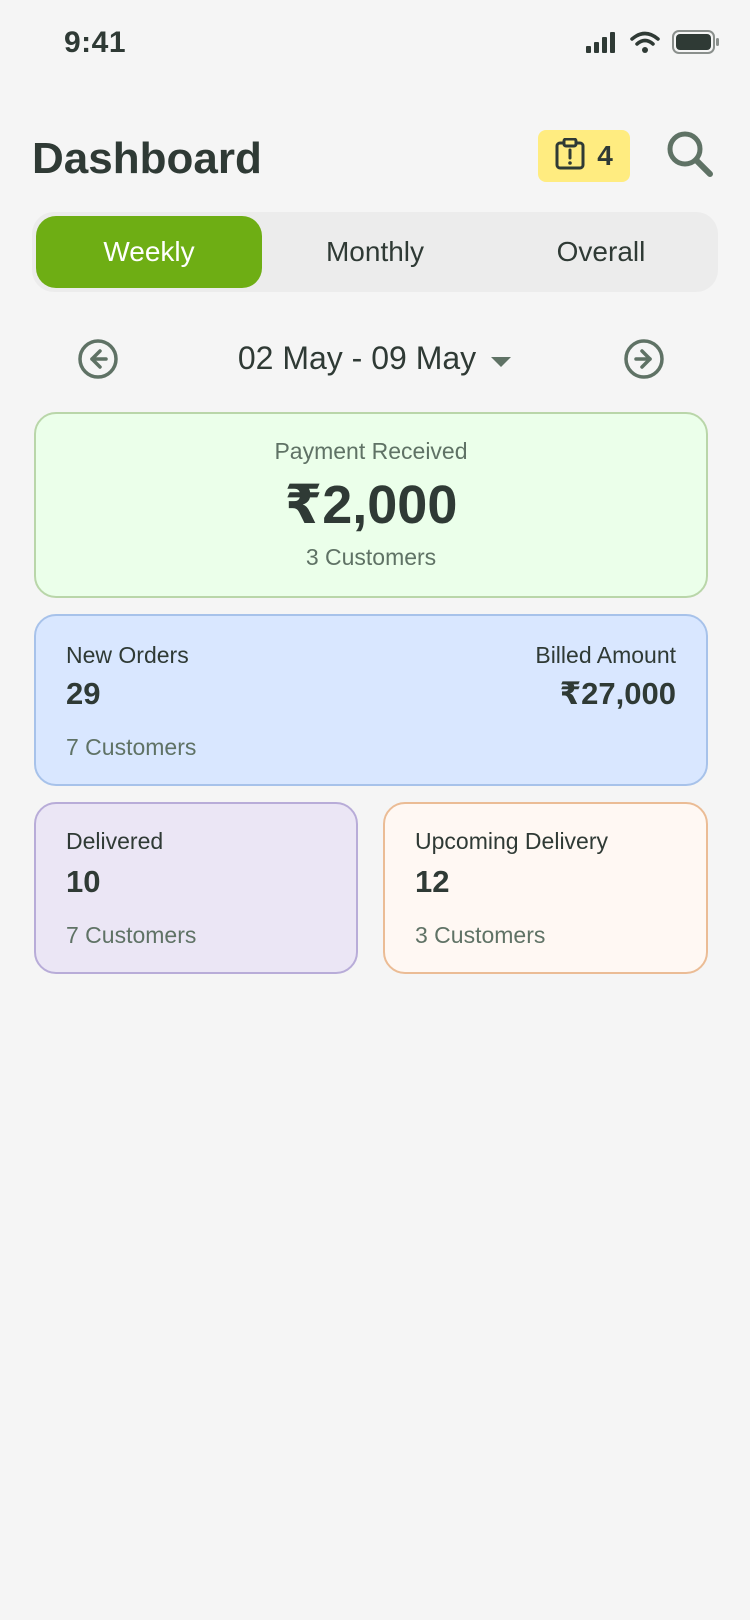  Describe the element at coordinates (371, 557) in the screenshot. I see `payment-customers: 3 Customers` at that location.